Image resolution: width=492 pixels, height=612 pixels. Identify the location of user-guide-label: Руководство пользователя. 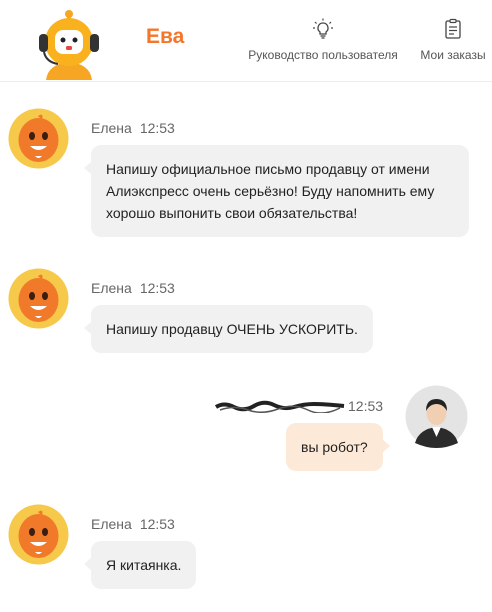
(323, 55).